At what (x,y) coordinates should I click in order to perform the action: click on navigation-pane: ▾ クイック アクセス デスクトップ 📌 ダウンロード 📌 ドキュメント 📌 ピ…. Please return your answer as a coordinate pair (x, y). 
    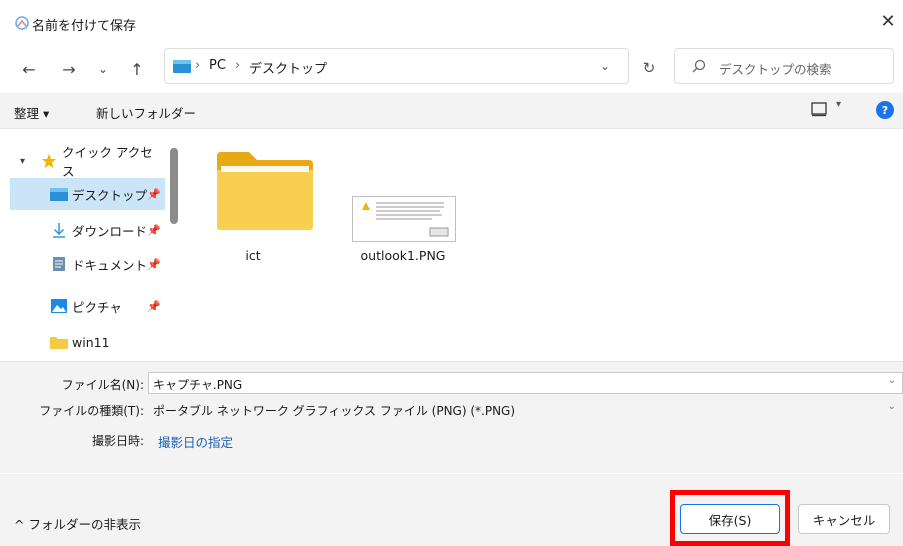
    Looking at the image, I should click on (95, 245).